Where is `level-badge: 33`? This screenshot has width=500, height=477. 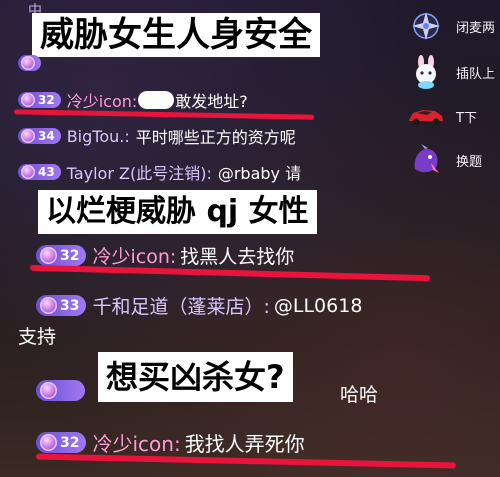 level-badge: 33 is located at coordinates (61, 305).